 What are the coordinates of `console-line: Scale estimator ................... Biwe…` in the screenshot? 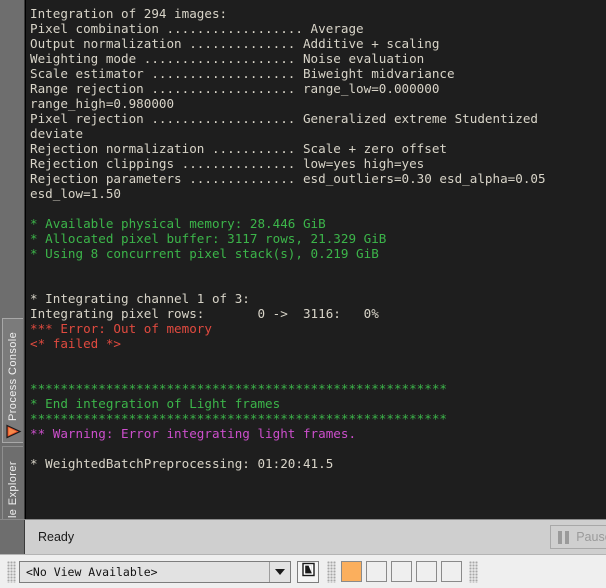 It's located at (242, 73).